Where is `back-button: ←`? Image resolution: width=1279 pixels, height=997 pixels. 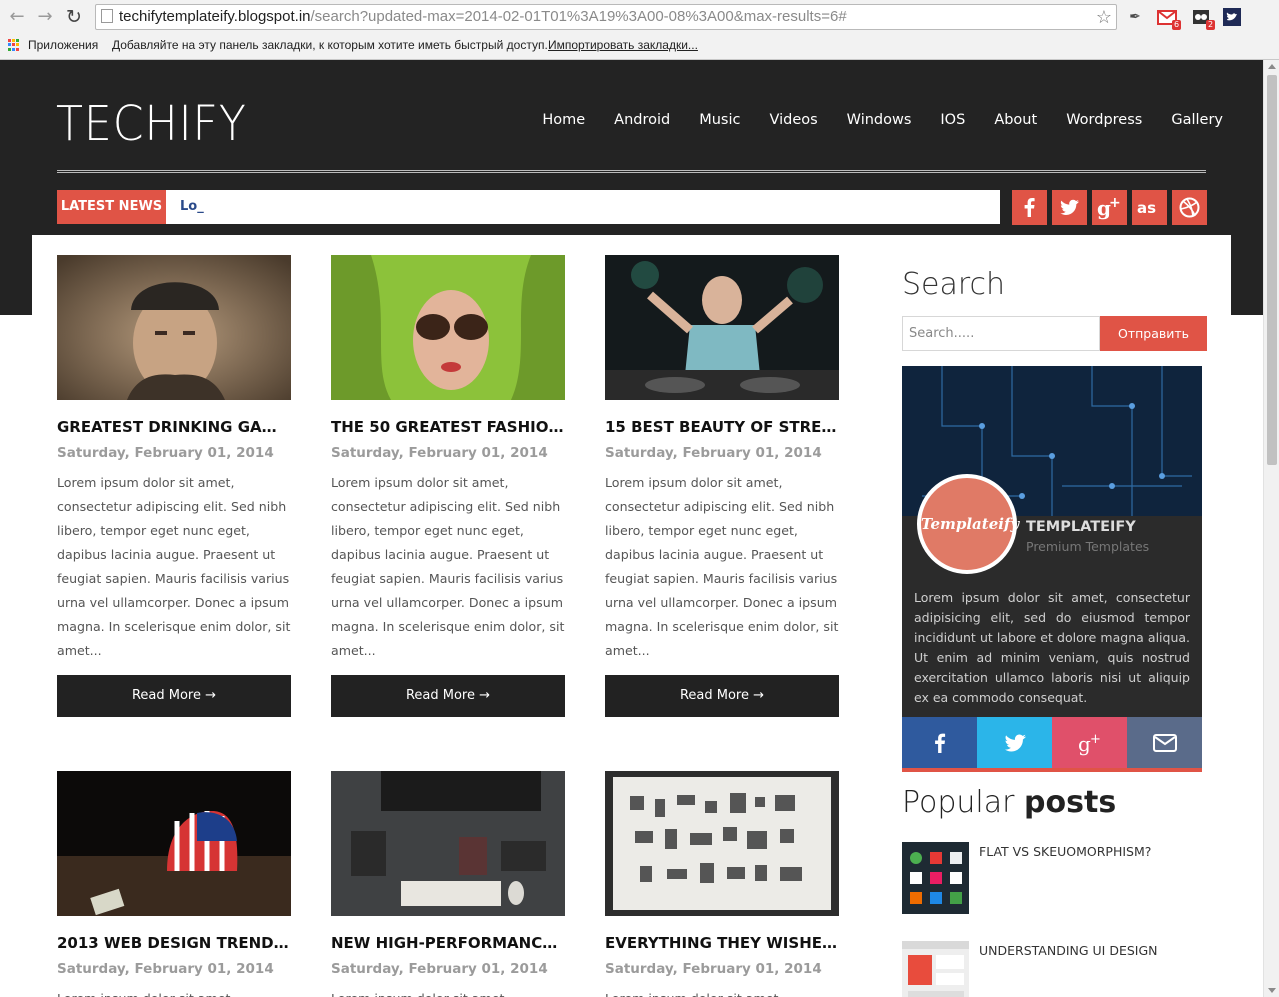
back-button: ← is located at coordinates (17, 17).